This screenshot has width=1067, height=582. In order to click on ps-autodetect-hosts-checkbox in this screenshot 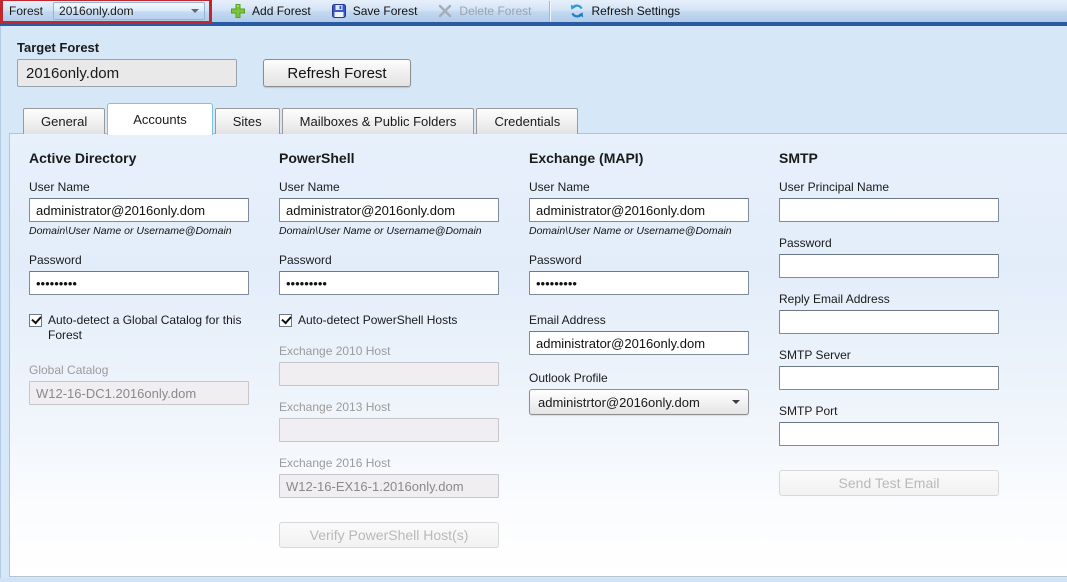, I will do `click(285, 320)`.